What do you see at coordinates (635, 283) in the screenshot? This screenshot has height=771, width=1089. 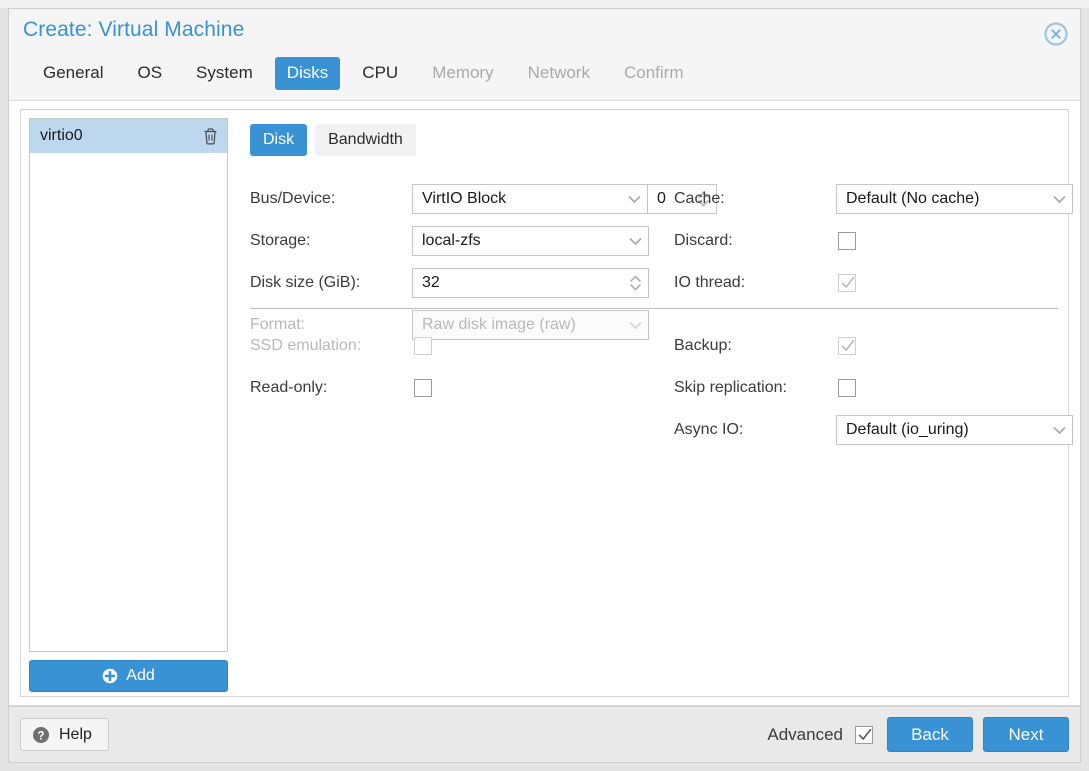 I see `spinner-updown-icon` at bounding box center [635, 283].